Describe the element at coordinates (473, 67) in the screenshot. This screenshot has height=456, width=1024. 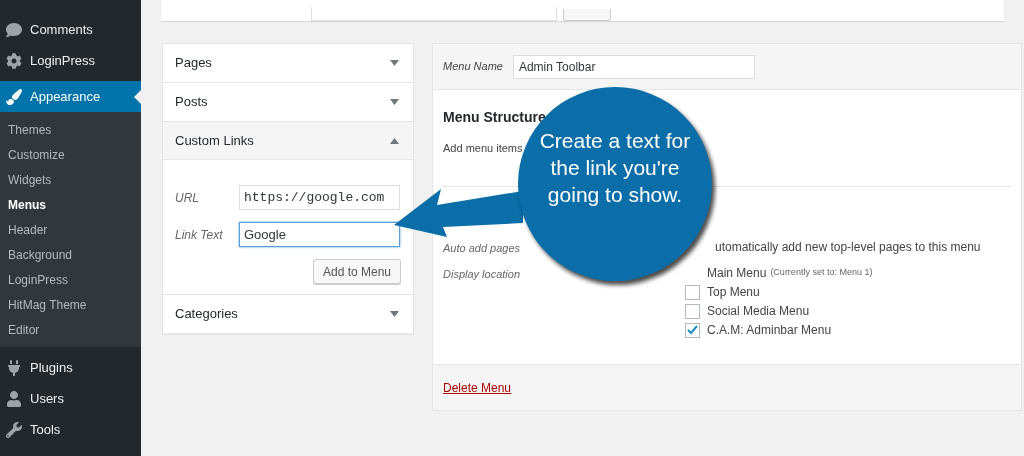
I see `menu-name-label: Menu Name` at that location.